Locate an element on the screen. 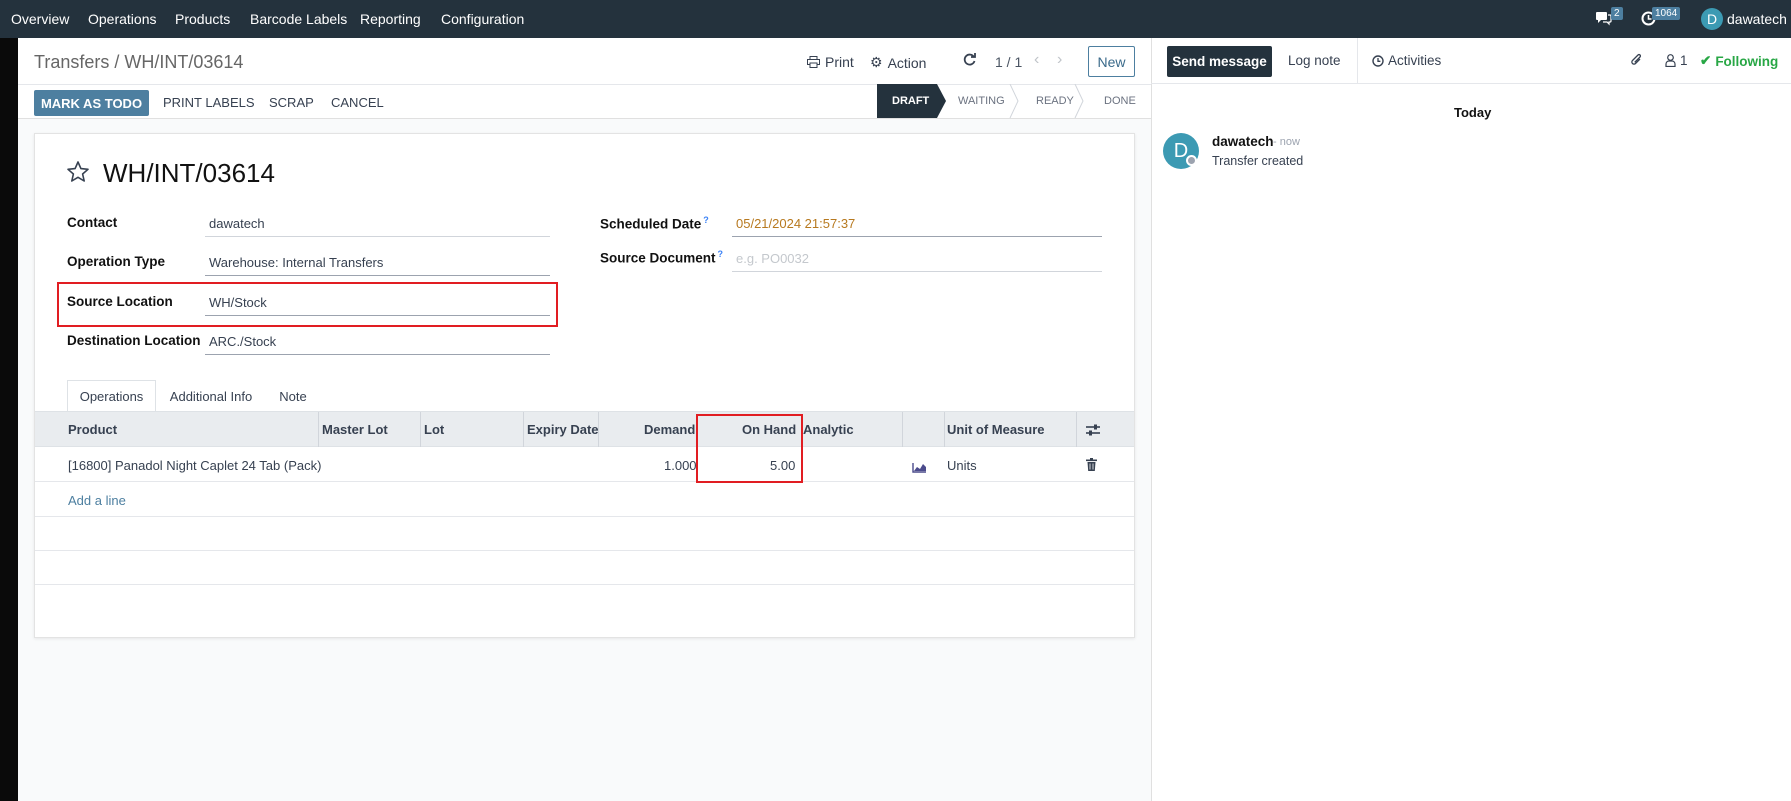 This screenshot has height=801, width=1791. following-button: ✔ Following is located at coordinates (1739, 61).